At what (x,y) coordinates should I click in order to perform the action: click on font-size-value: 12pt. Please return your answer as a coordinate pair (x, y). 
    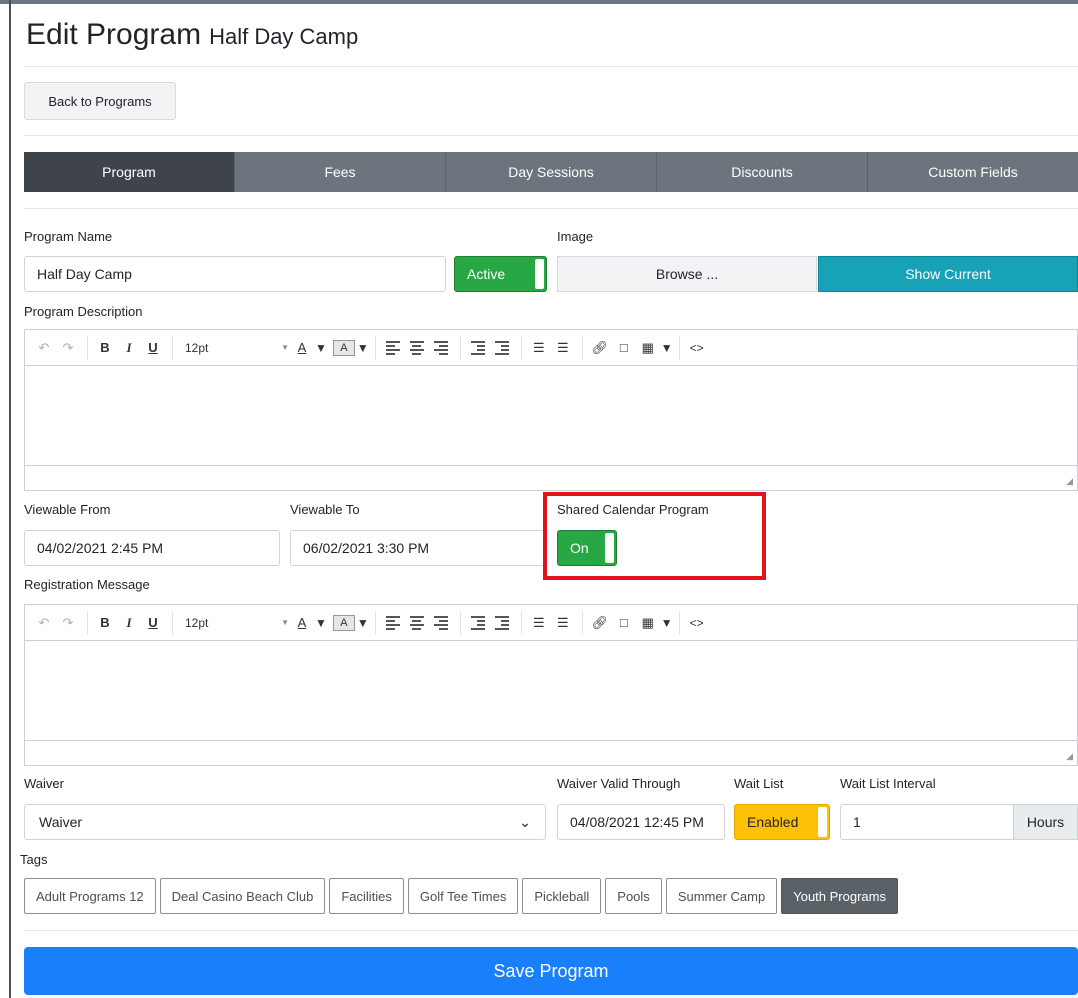
    Looking at the image, I should click on (197, 622).